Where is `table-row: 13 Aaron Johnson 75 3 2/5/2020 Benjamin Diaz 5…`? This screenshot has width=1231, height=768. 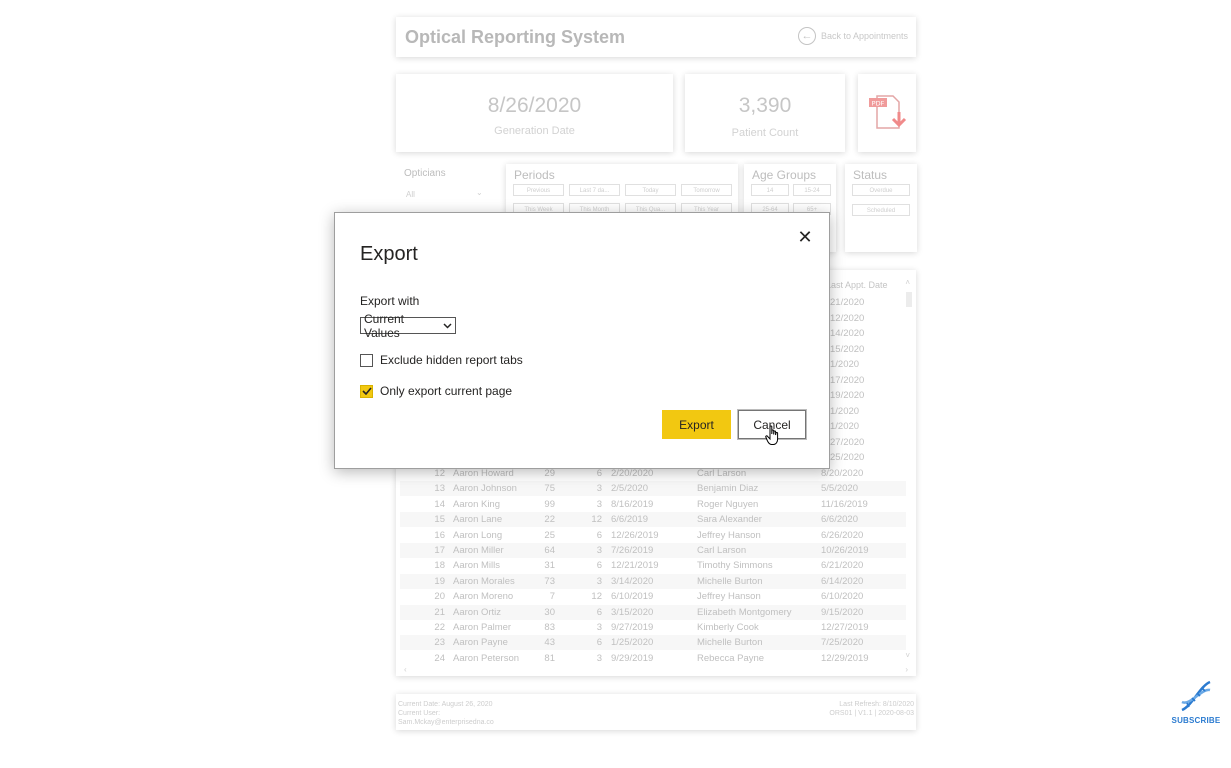 table-row: 13 Aaron Johnson 75 3 2/5/2020 Benjamin Diaz 5… is located at coordinates (653, 489).